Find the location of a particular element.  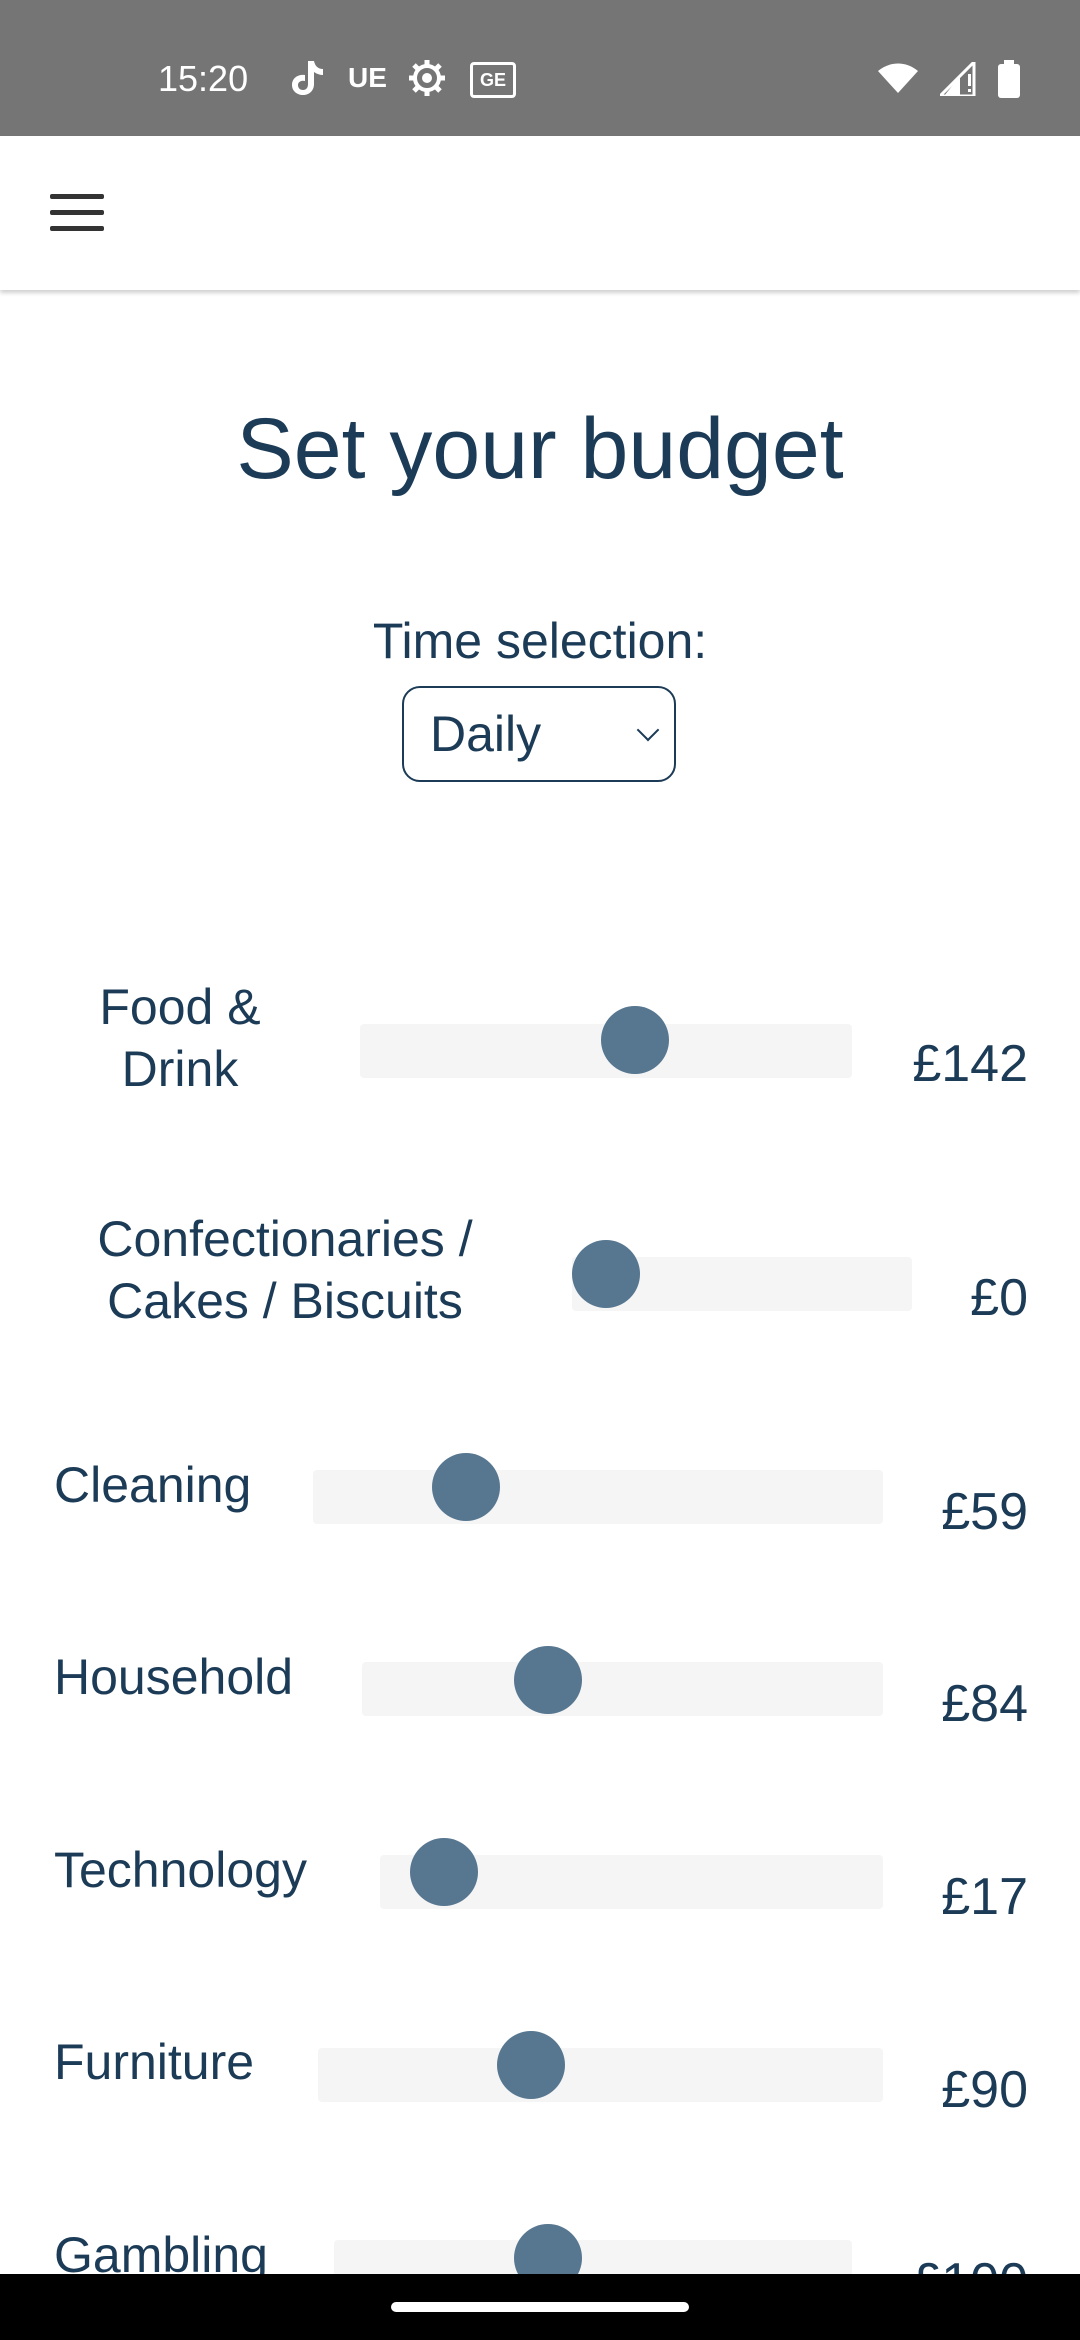

status-bar: 15:20 UE GE is located at coordinates (540, 68).